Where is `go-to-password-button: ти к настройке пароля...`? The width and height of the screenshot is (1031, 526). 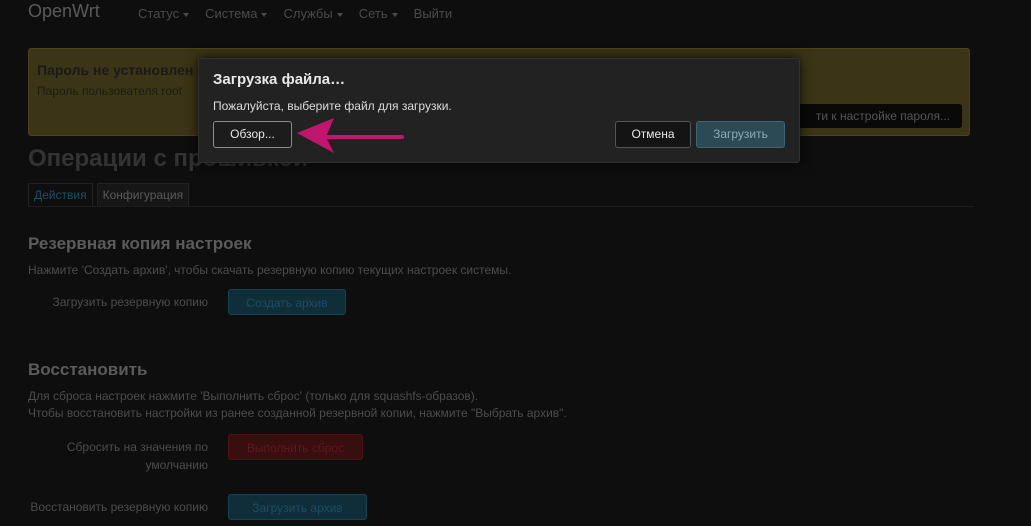 go-to-password-button: ти к настройке пароля... is located at coordinates (874, 116).